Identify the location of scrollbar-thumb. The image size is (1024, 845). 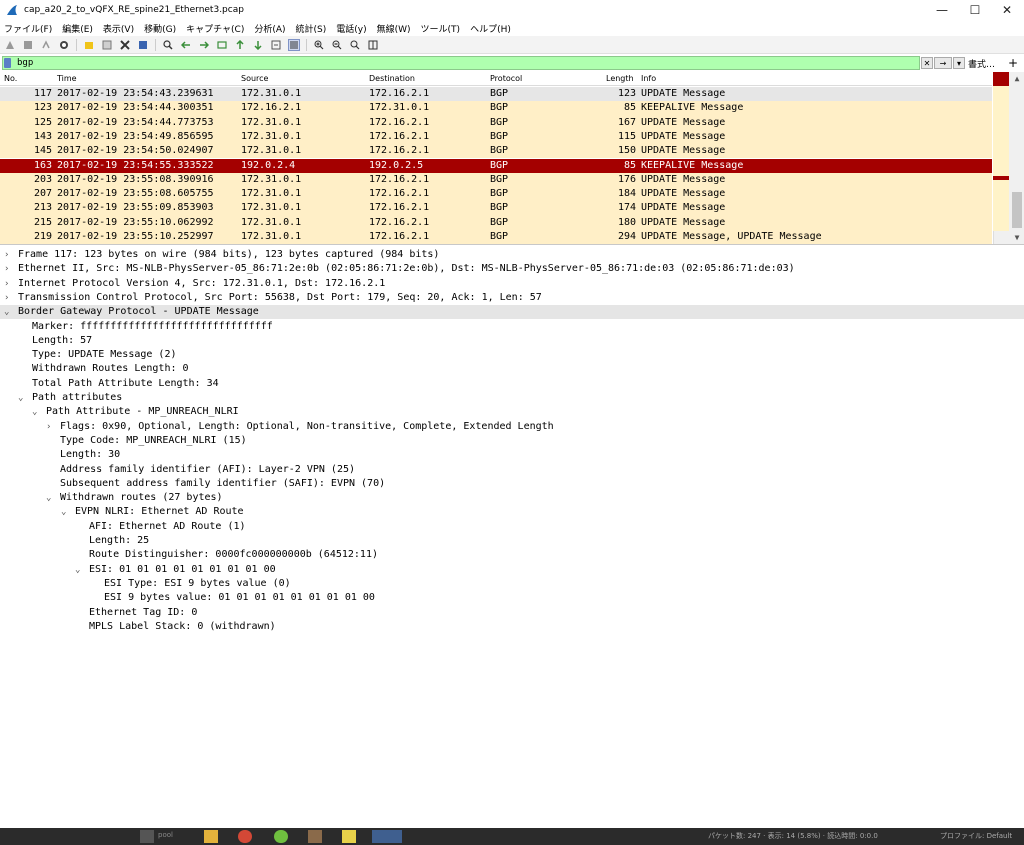
(1017, 210).